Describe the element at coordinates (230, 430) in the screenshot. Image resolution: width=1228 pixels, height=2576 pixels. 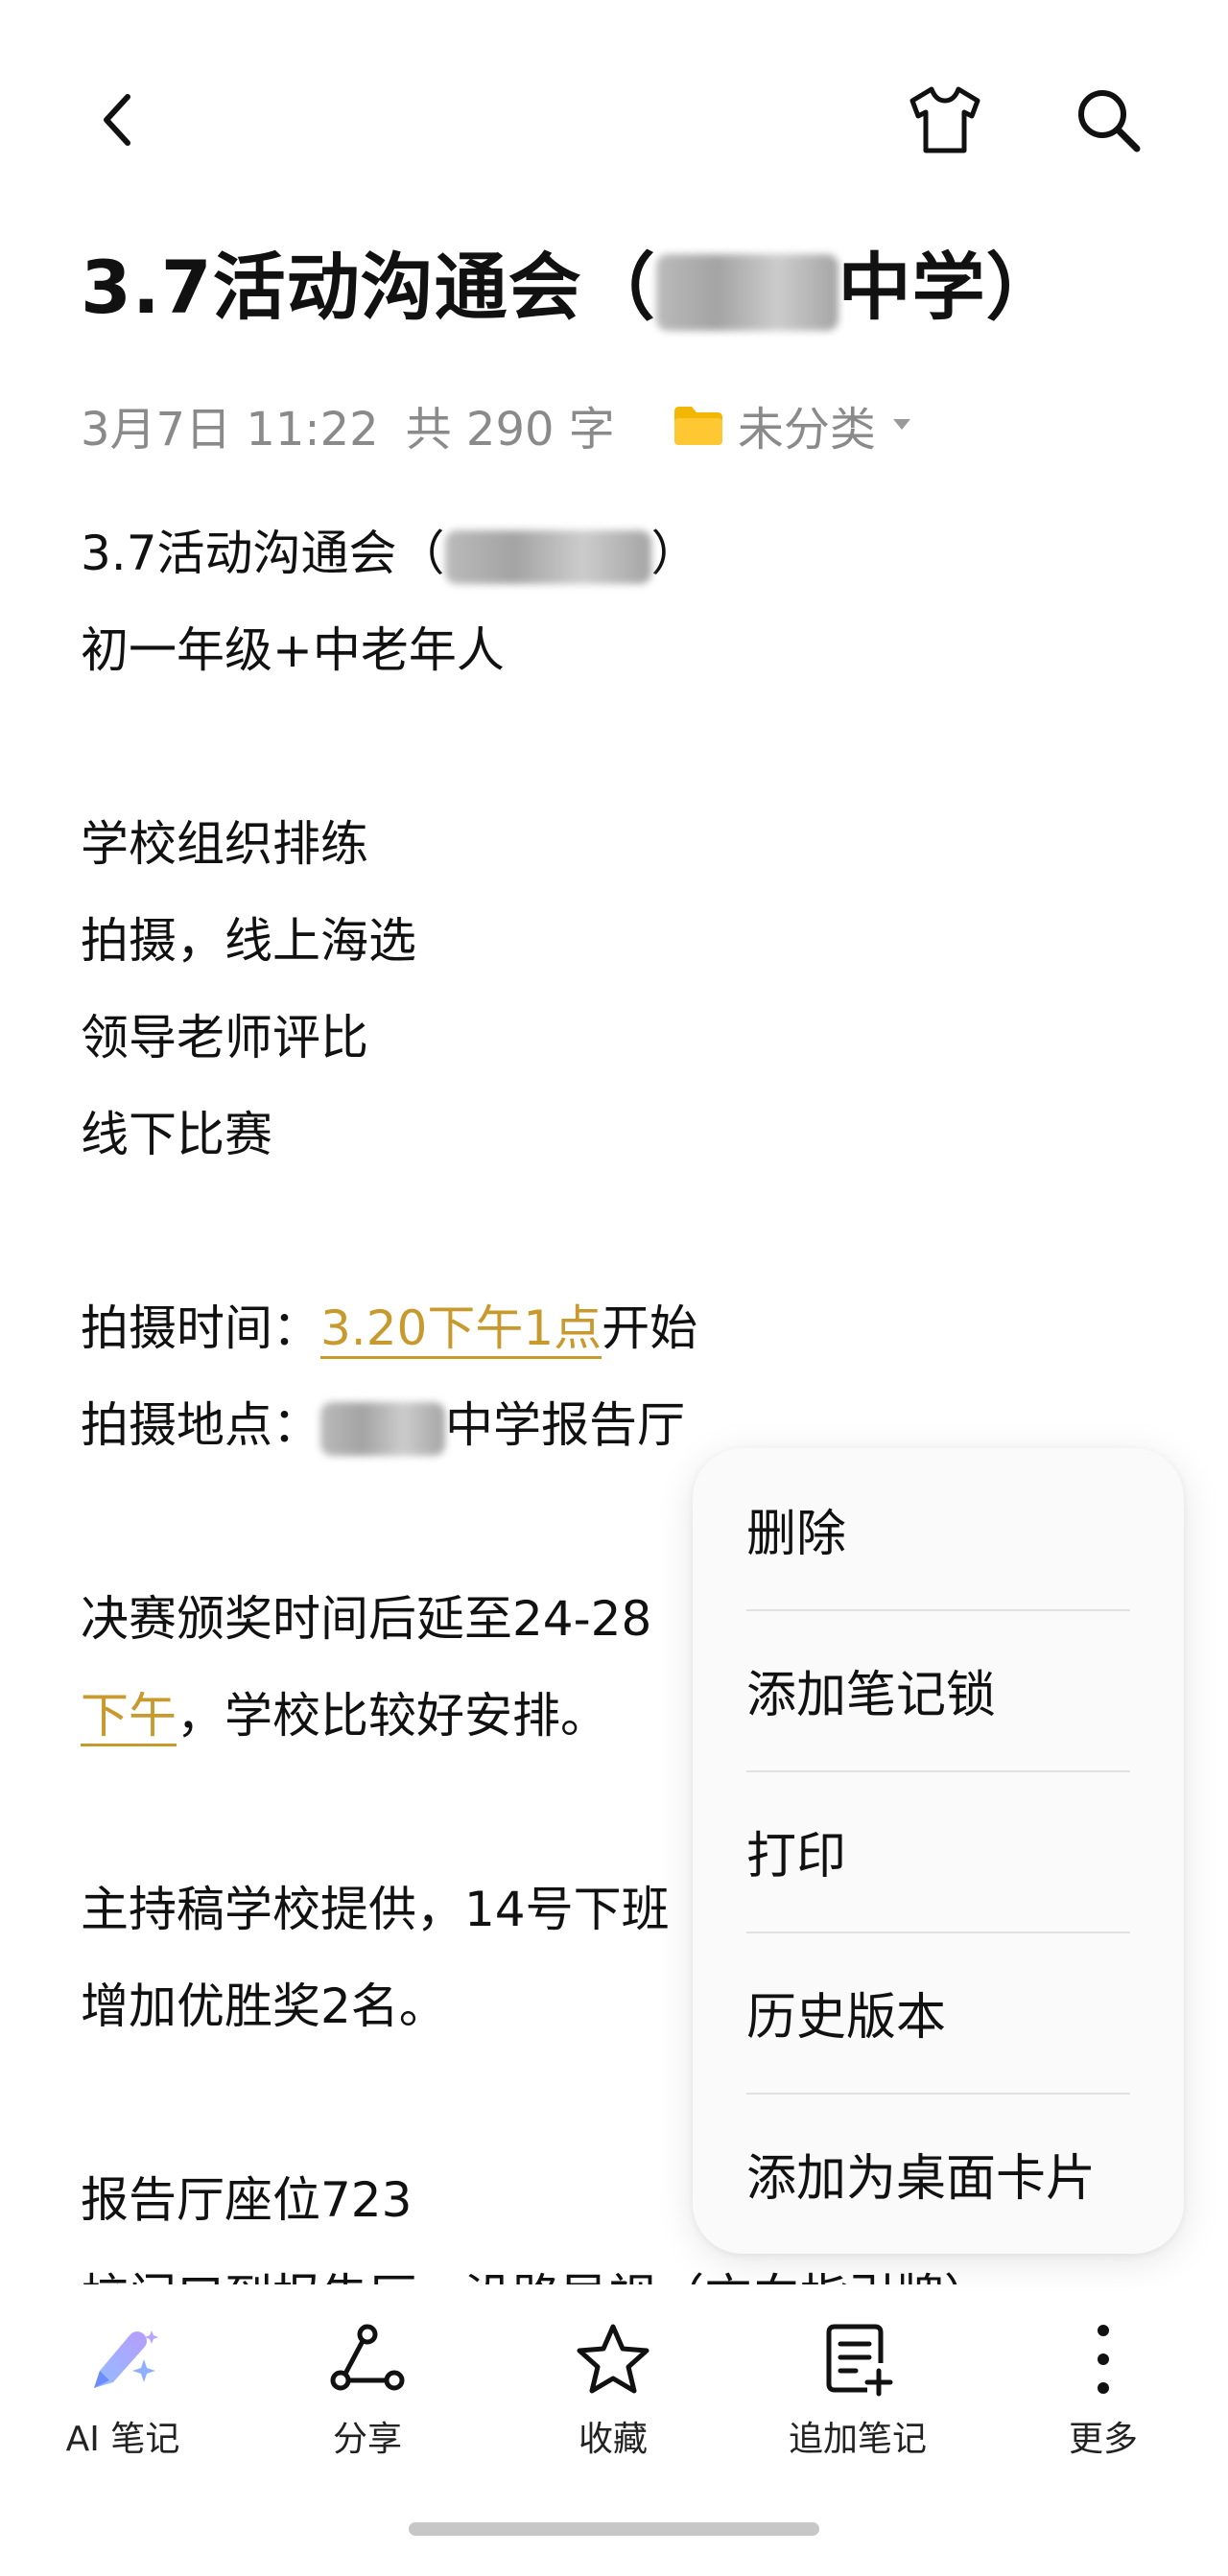
I see `note-date: 3月7日 11:22` at that location.